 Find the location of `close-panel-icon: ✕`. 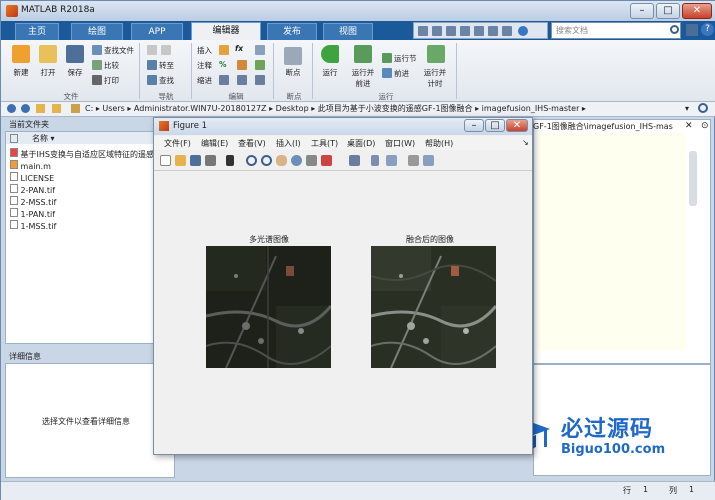

close-panel-icon: ✕ is located at coordinates (689, 126).